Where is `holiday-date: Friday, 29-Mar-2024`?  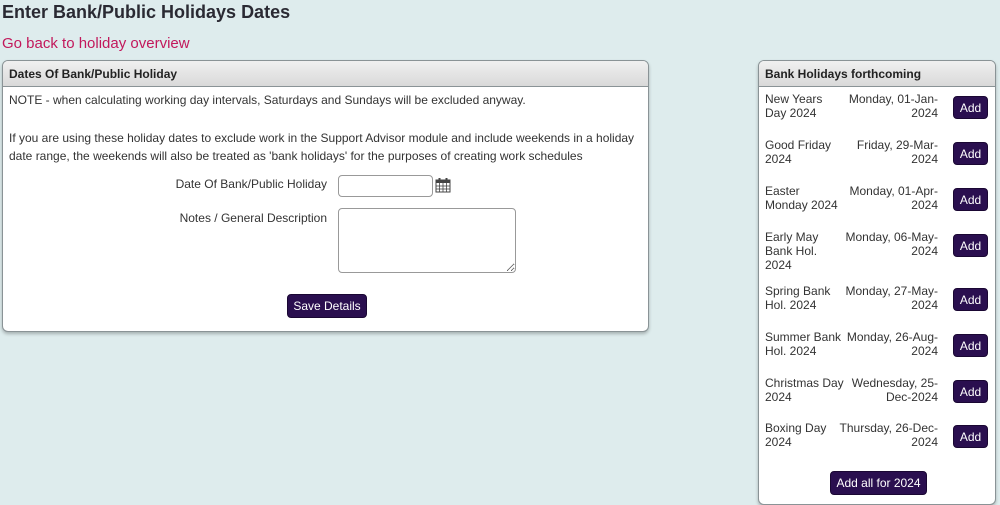
holiday-date: Friday, 29-Mar-2024 is located at coordinates (897, 152).